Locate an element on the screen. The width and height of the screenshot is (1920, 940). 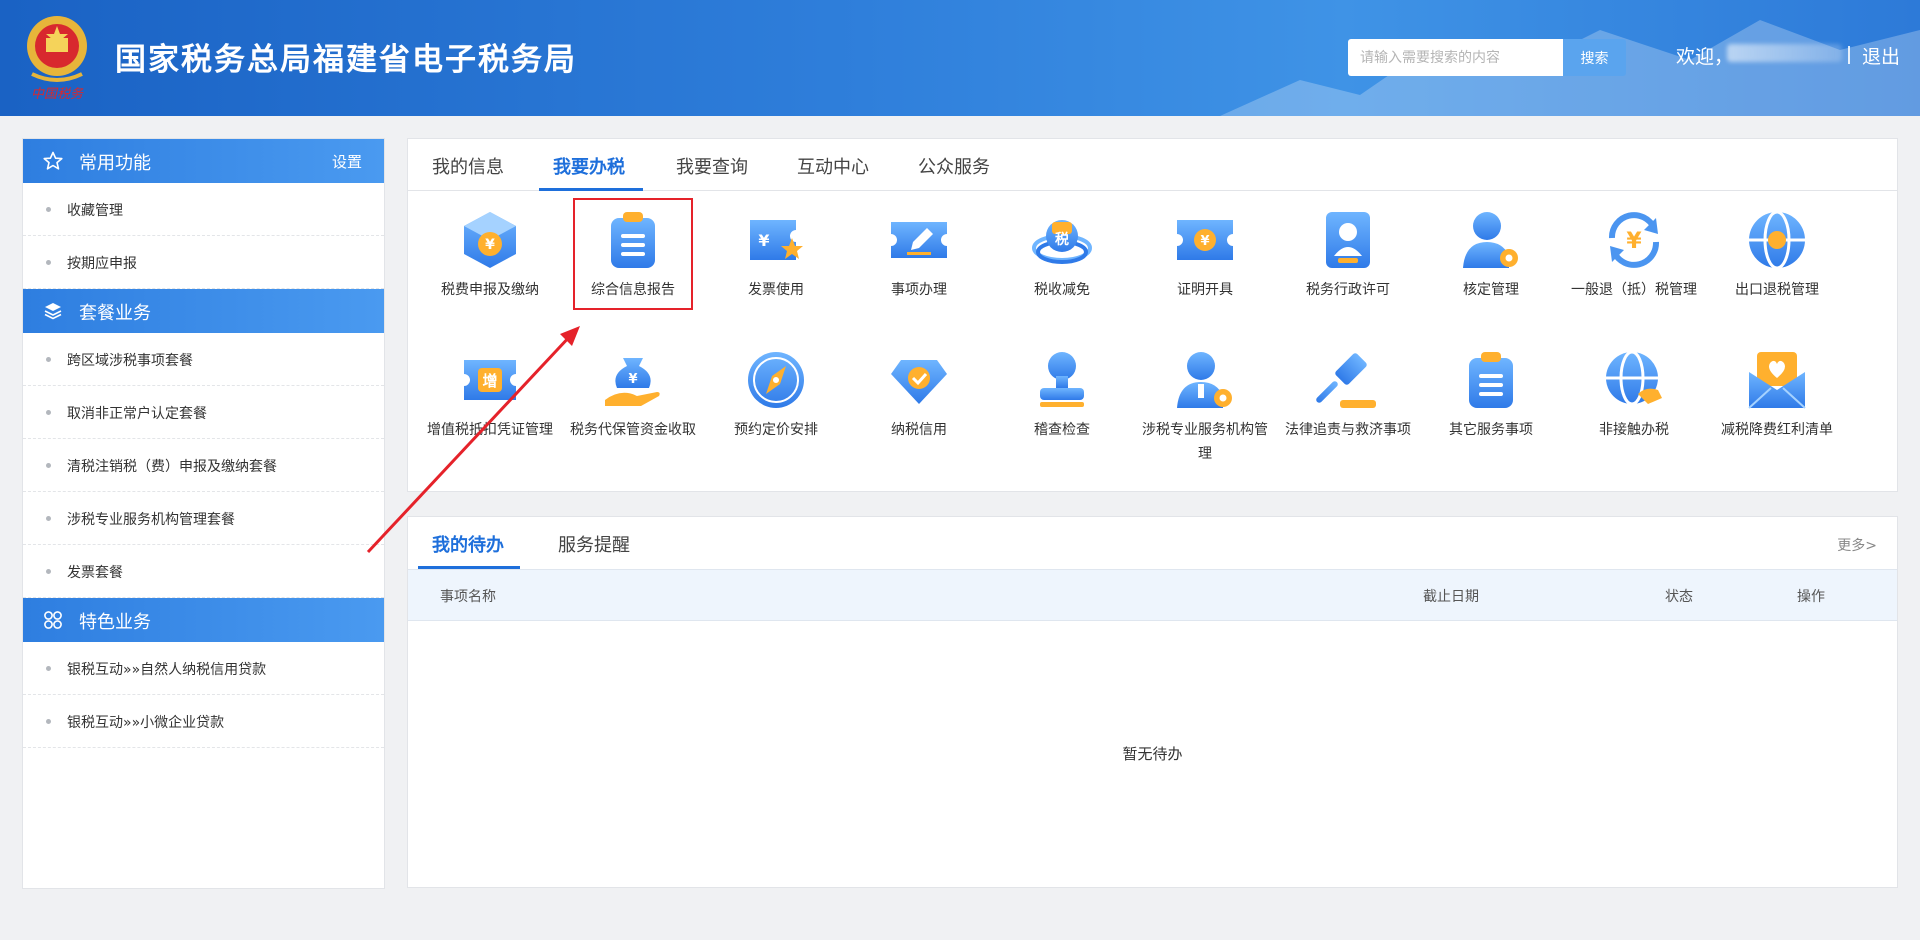
vat-ticket-icon: 增 is located at coordinates (490, 380).